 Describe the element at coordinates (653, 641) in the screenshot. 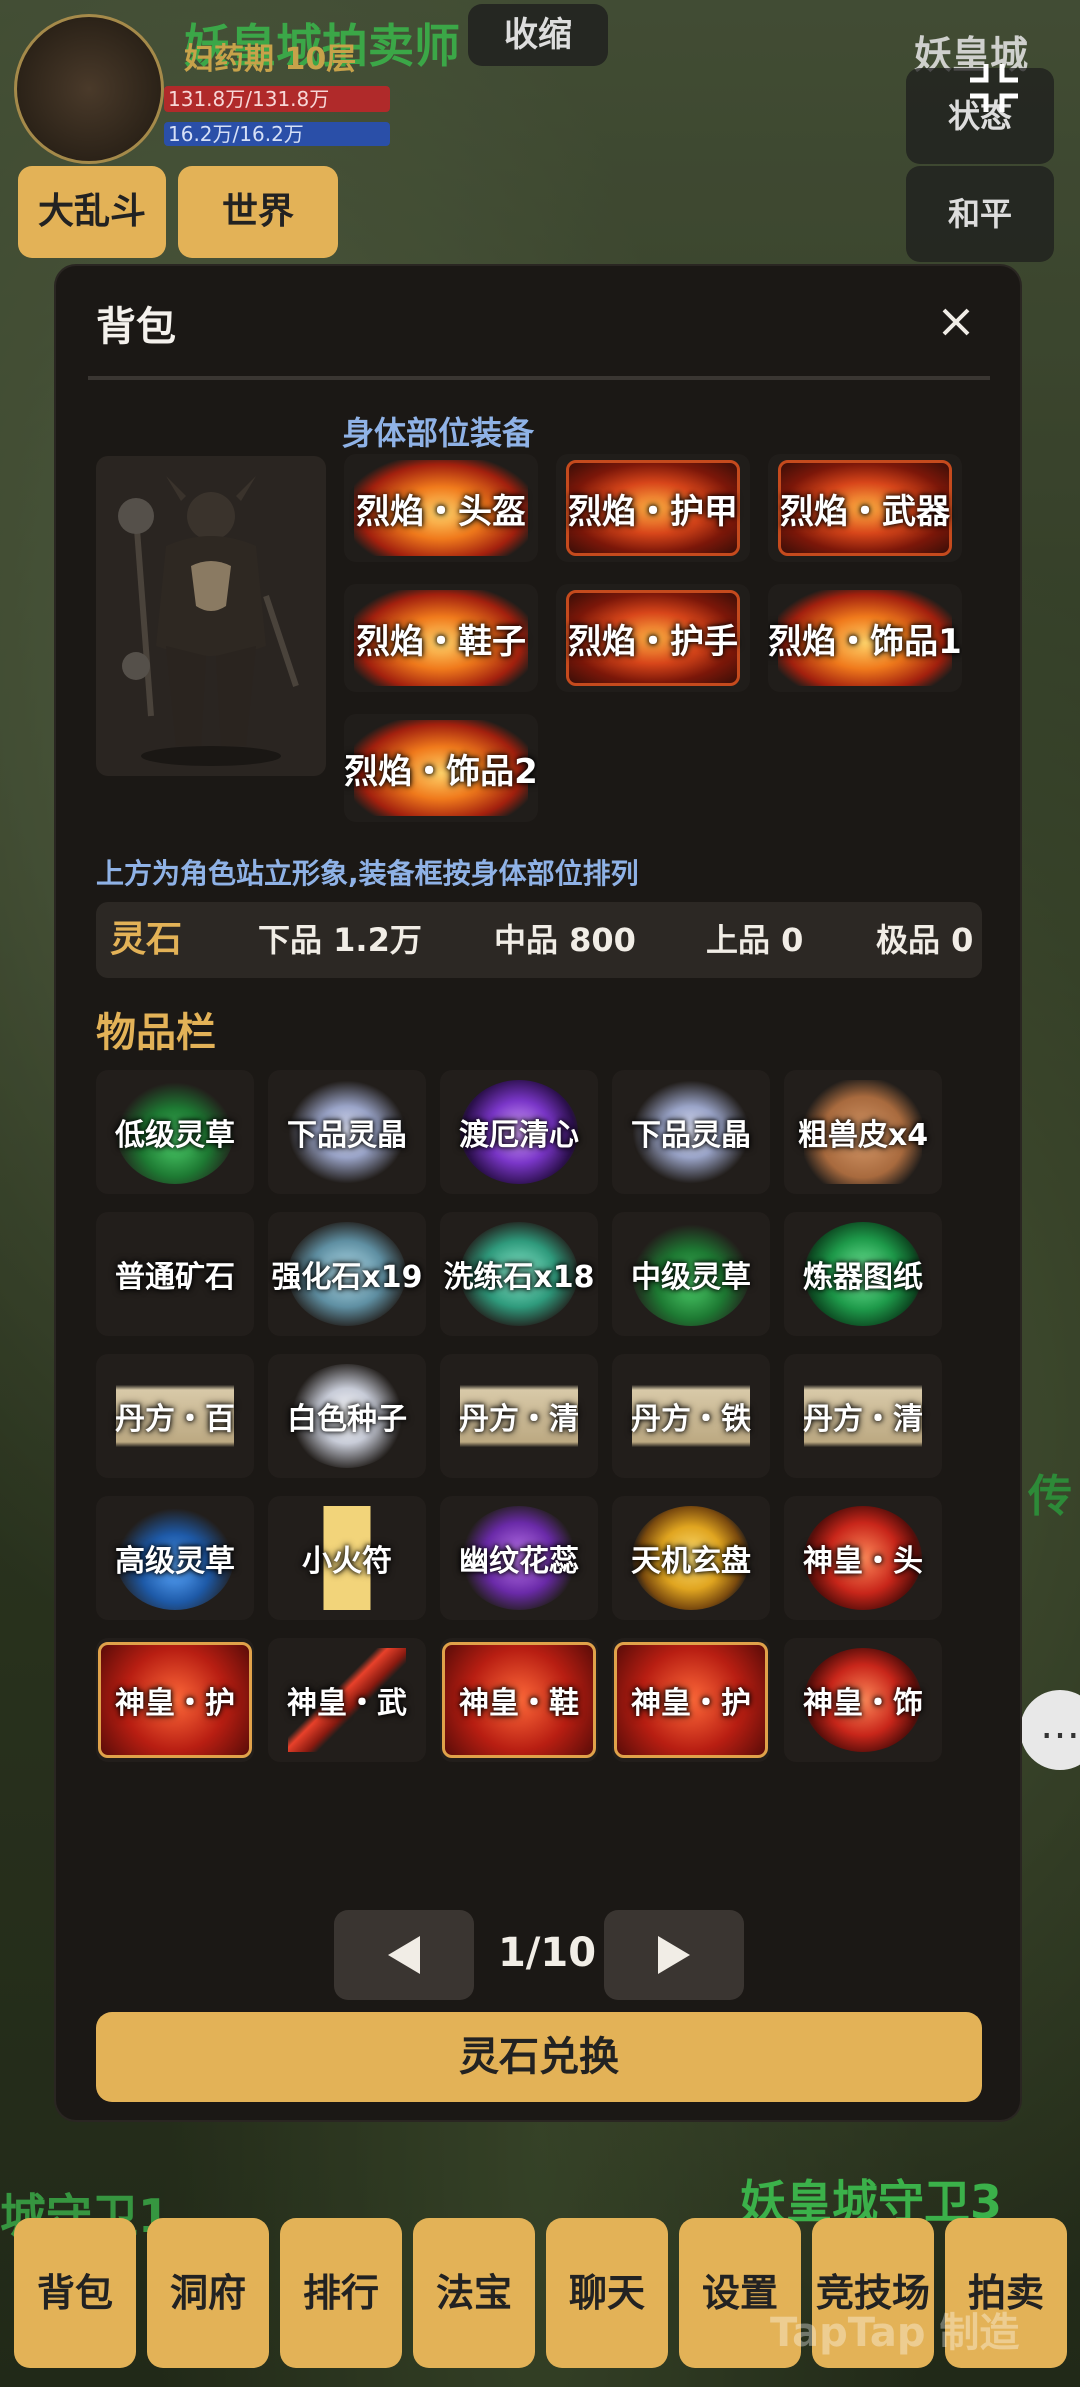

I see `equip-label: 烈焰・护手` at that location.